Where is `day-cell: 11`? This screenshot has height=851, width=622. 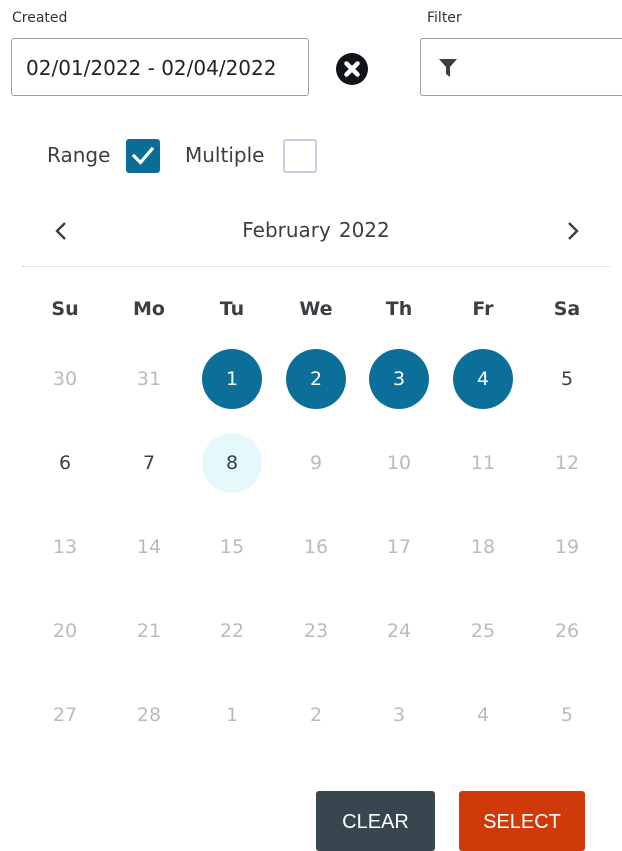 day-cell: 11 is located at coordinates (483, 463).